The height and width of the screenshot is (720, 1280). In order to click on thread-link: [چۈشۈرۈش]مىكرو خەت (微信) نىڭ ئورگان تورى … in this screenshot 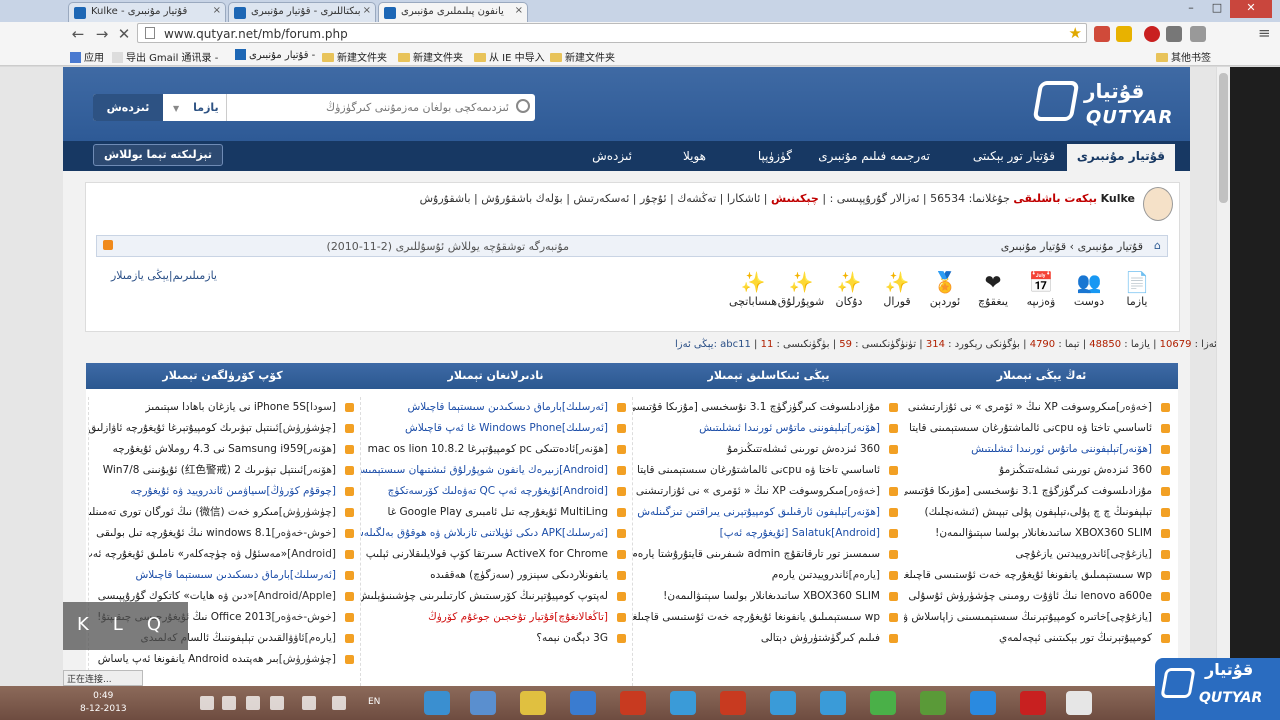, I will do `click(222, 512)`.